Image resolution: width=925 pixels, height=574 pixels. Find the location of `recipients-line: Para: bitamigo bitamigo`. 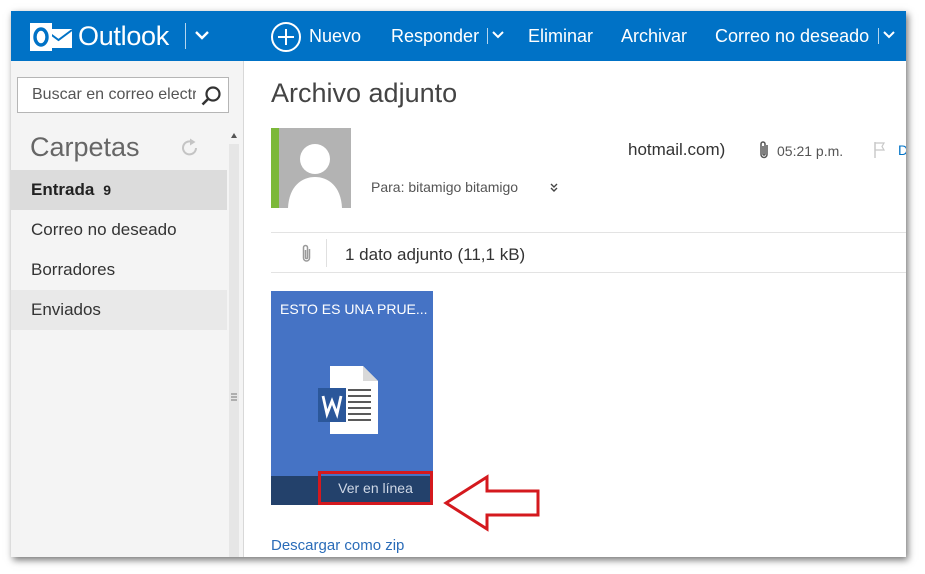

recipients-line: Para: bitamigo bitamigo is located at coordinates (445, 187).